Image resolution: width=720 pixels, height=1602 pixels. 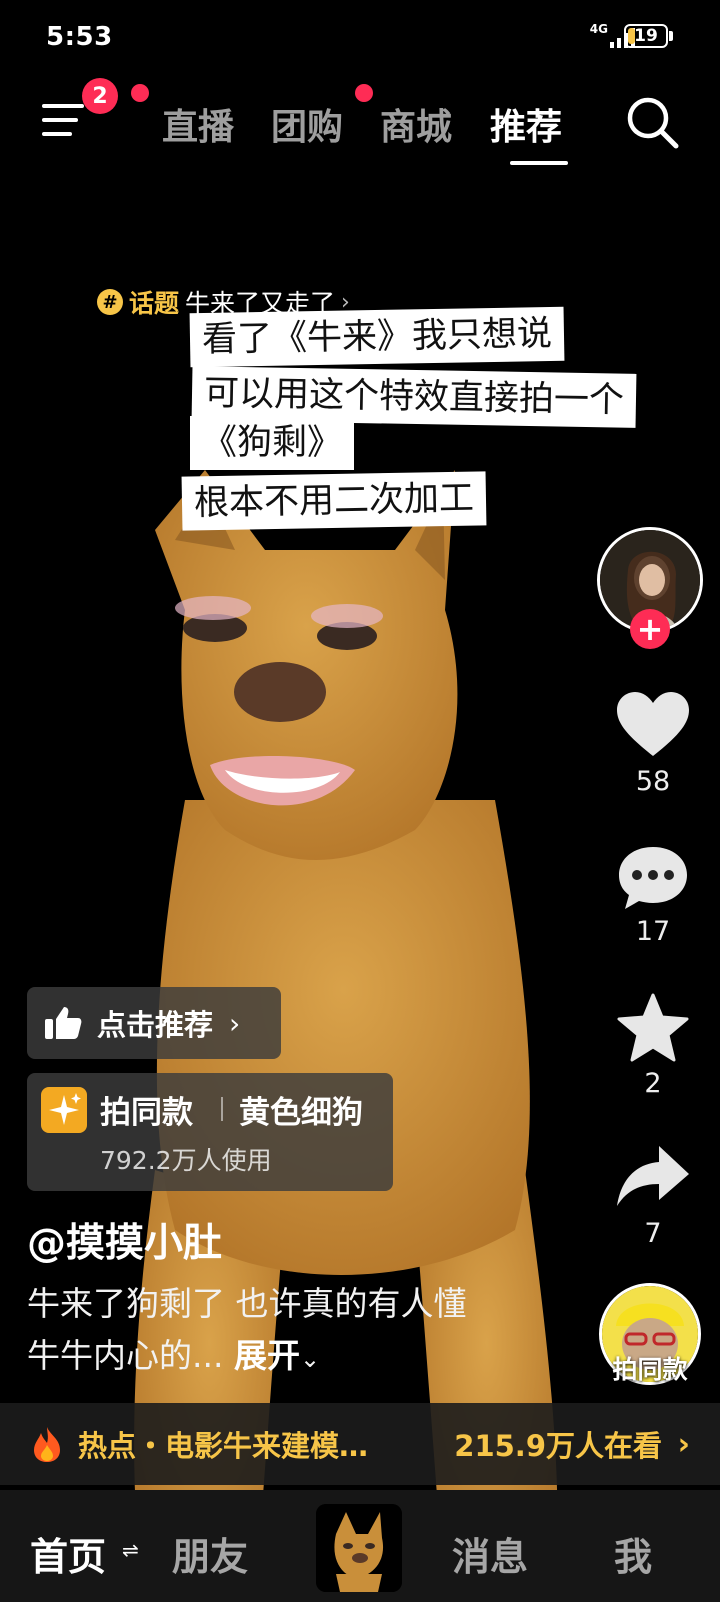 I want to click on bottom-nav: 首页 ⇌ 朋友 消息 我, so click(x=360, y=1546).